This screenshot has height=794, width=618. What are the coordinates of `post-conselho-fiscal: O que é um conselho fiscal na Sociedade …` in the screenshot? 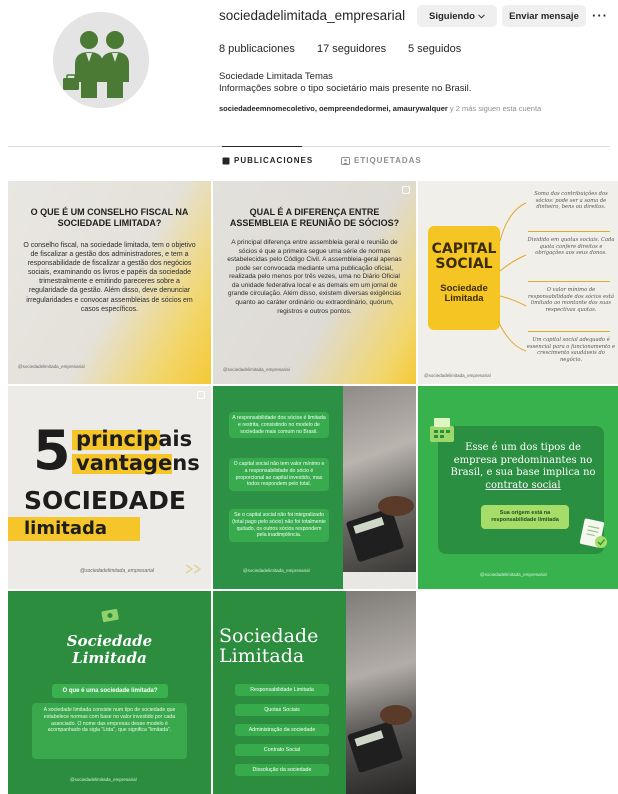 It's located at (109, 282).